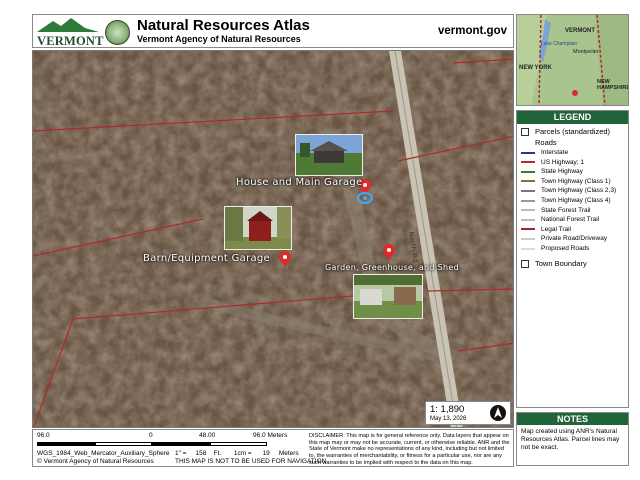 Image resolution: width=640 pixels, height=480 pixels. I want to click on barn-image, so click(258, 228).